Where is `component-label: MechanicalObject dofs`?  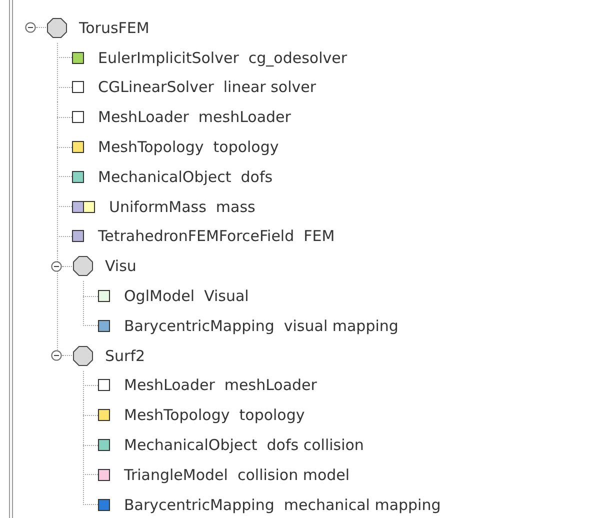 component-label: MechanicalObject dofs is located at coordinates (185, 177).